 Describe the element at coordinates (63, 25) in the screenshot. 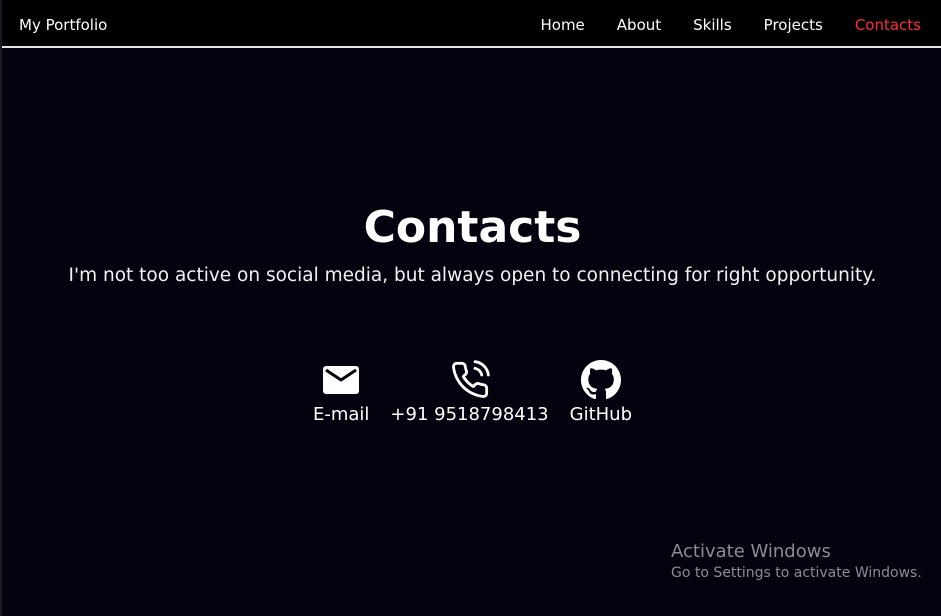

I see `brand-link: My Portfolio` at that location.